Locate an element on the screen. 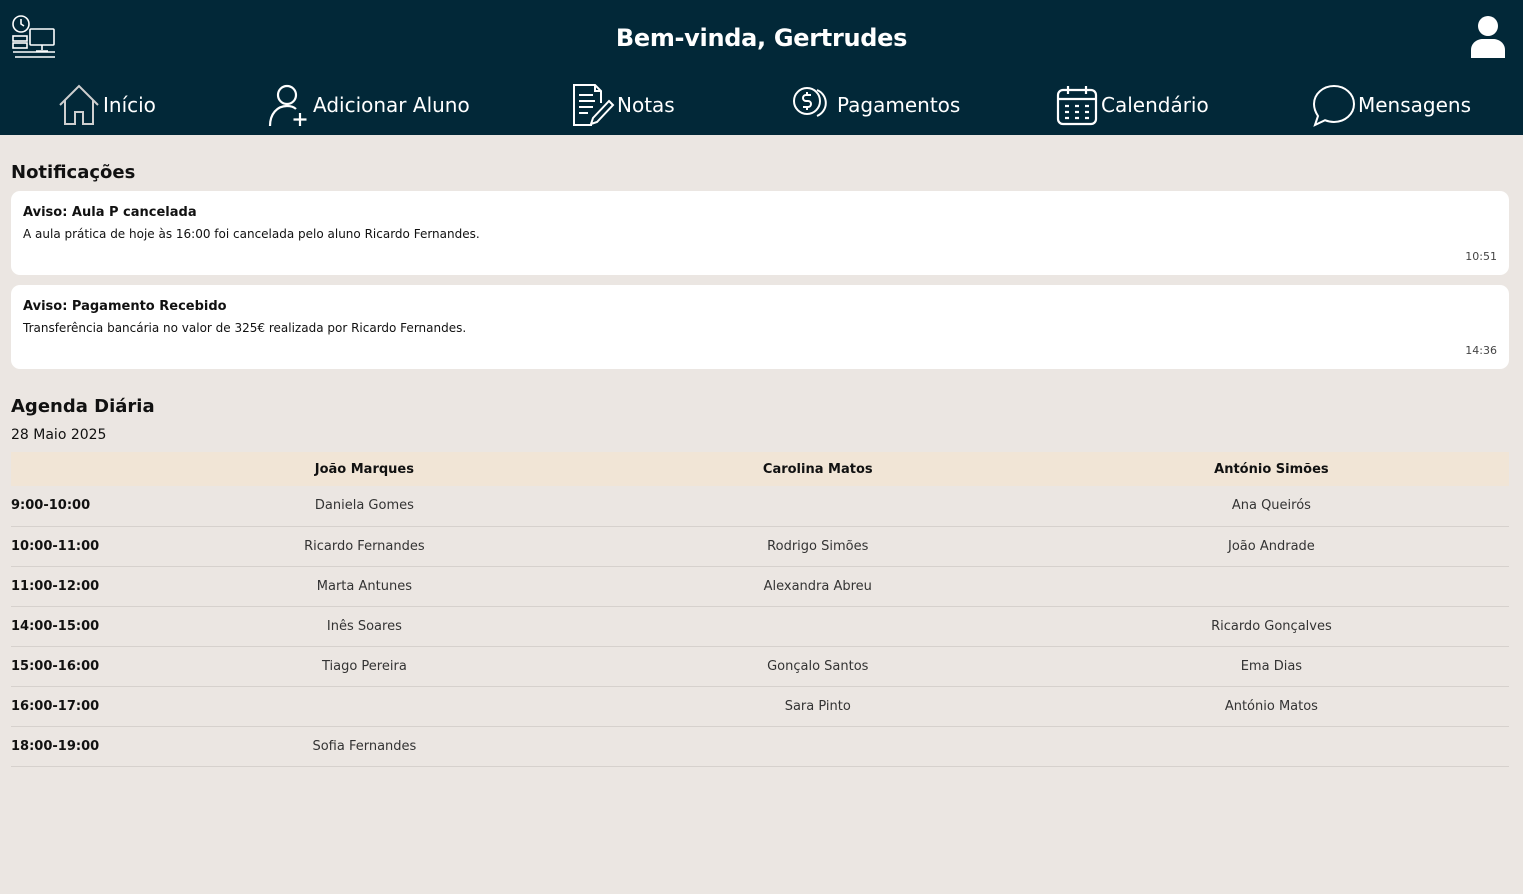 Image resolution: width=1523 pixels, height=894 pixels. dollar-coin-icon is located at coordinates (810, 102).